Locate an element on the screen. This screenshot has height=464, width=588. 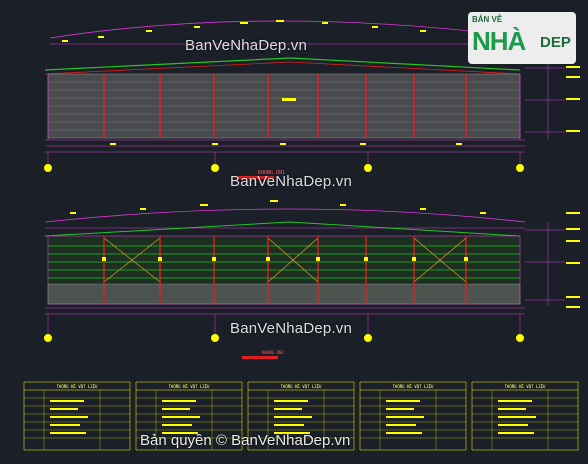
logo-line-3: DEP is located at coordinates (555, 42).